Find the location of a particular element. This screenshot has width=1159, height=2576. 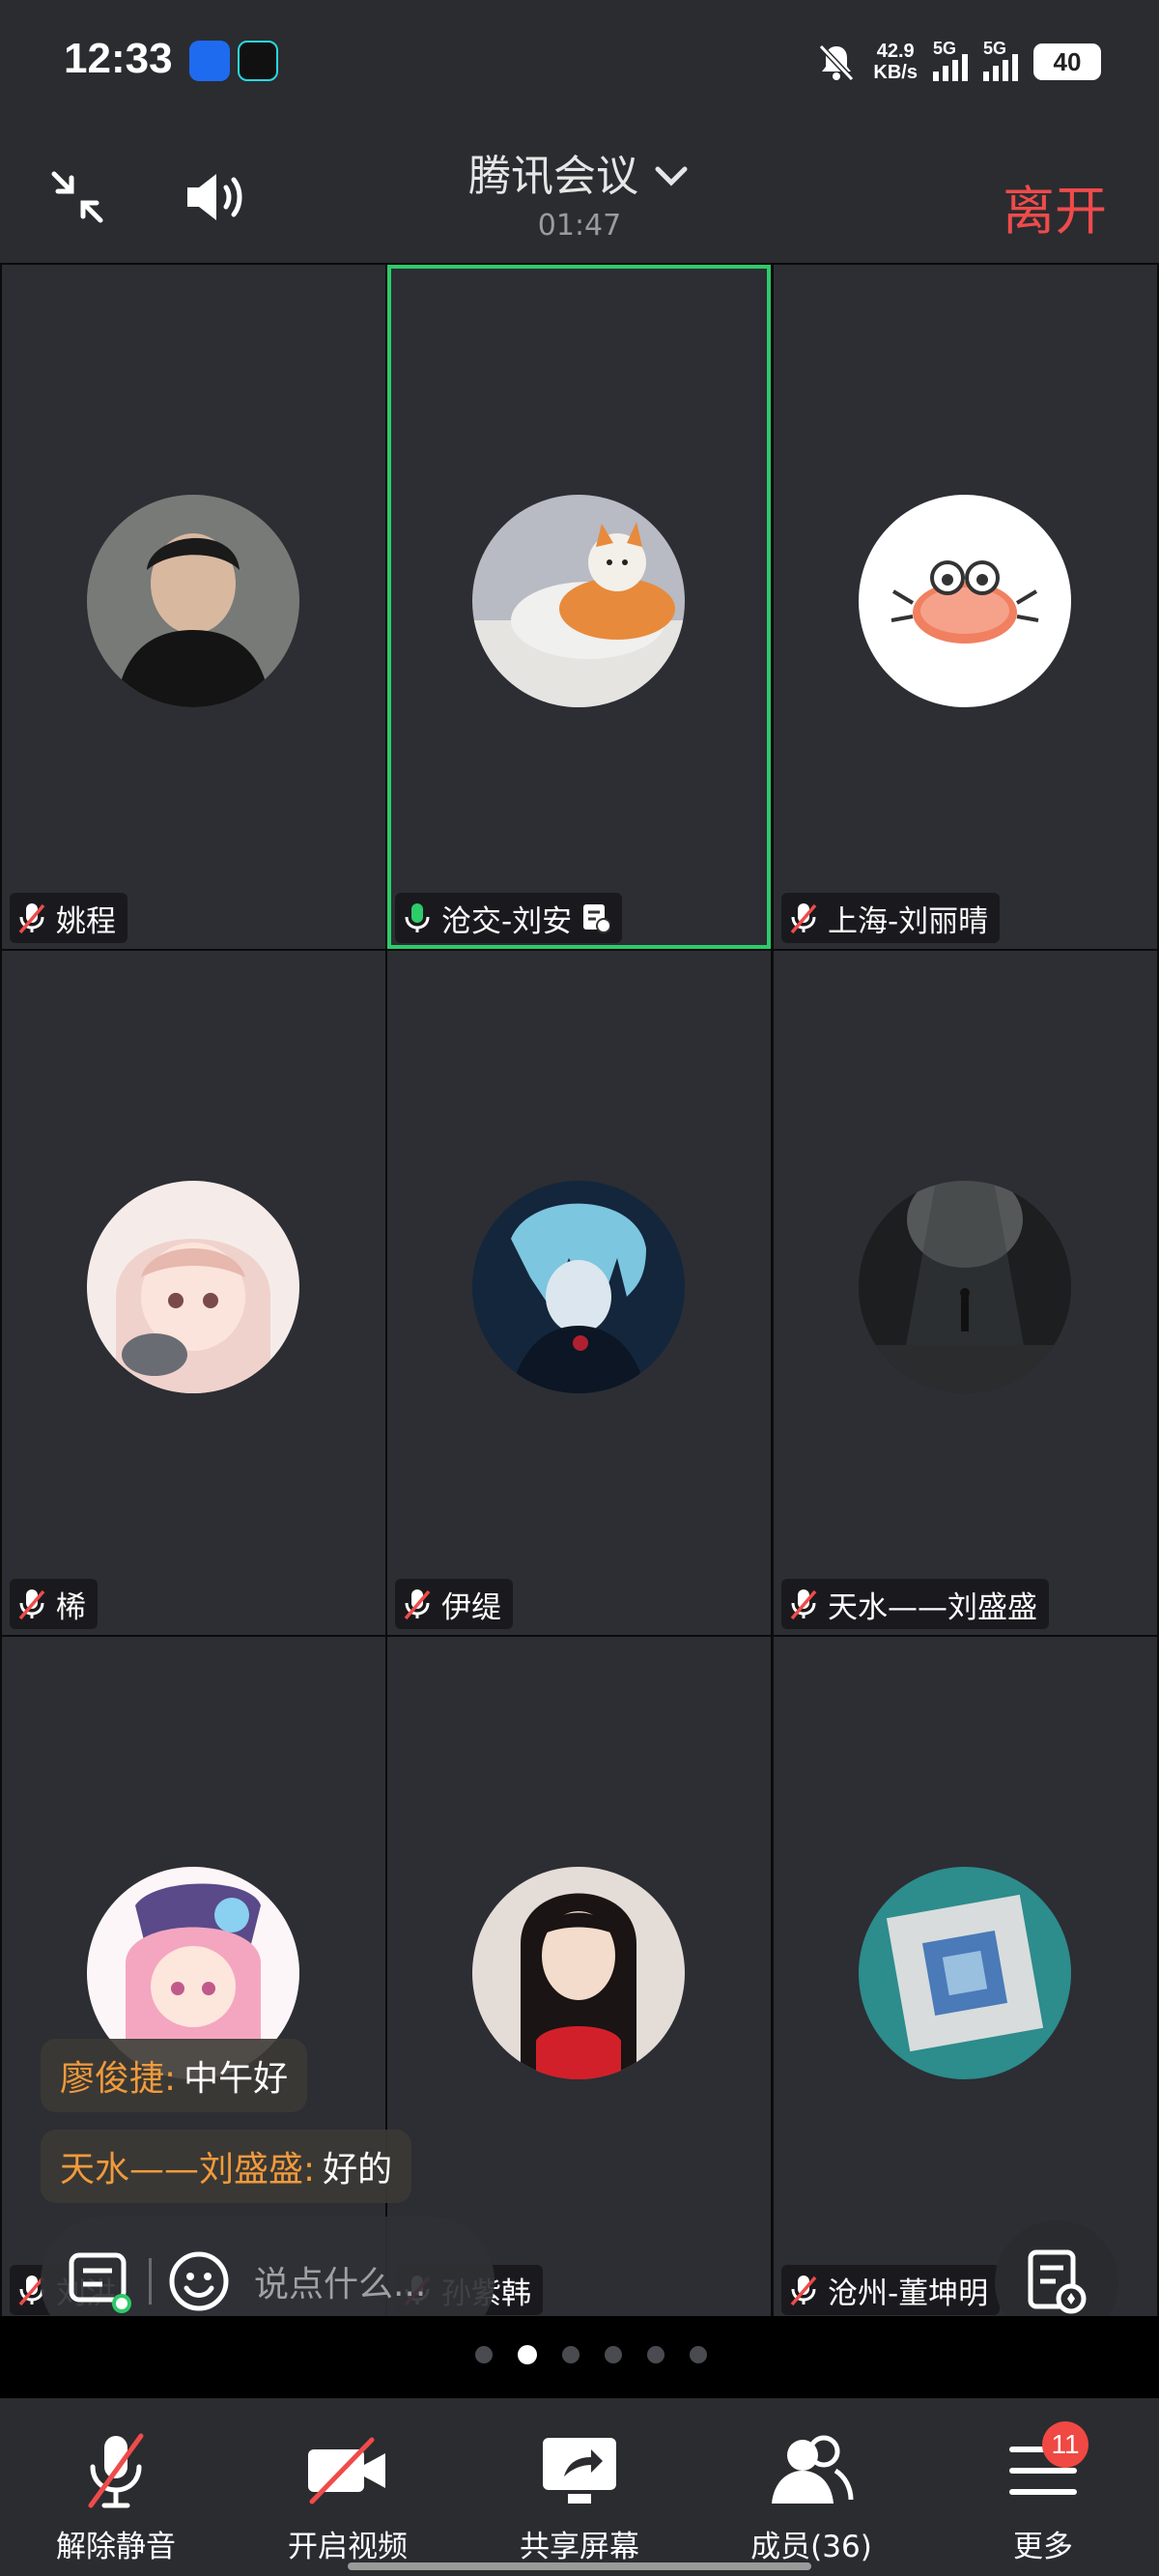

more-button: 11 更多 is located at coordinates (1043, 2487).